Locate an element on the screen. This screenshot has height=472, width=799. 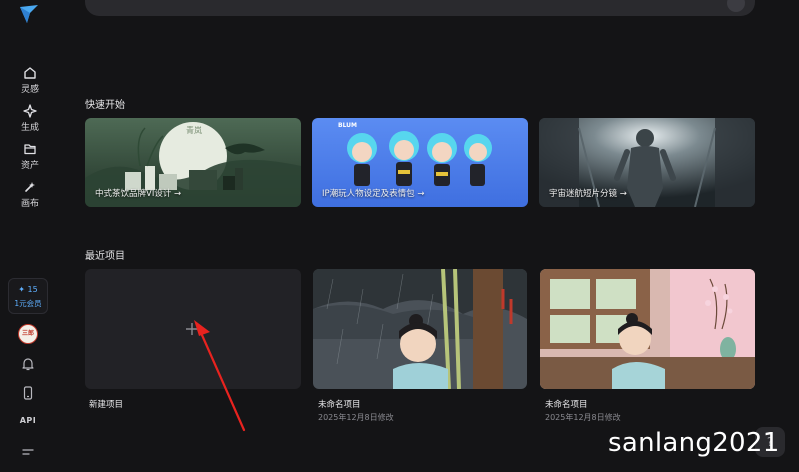
card-label: 宇宙迷航短片分镜 → is located at coordinates (588, 194).